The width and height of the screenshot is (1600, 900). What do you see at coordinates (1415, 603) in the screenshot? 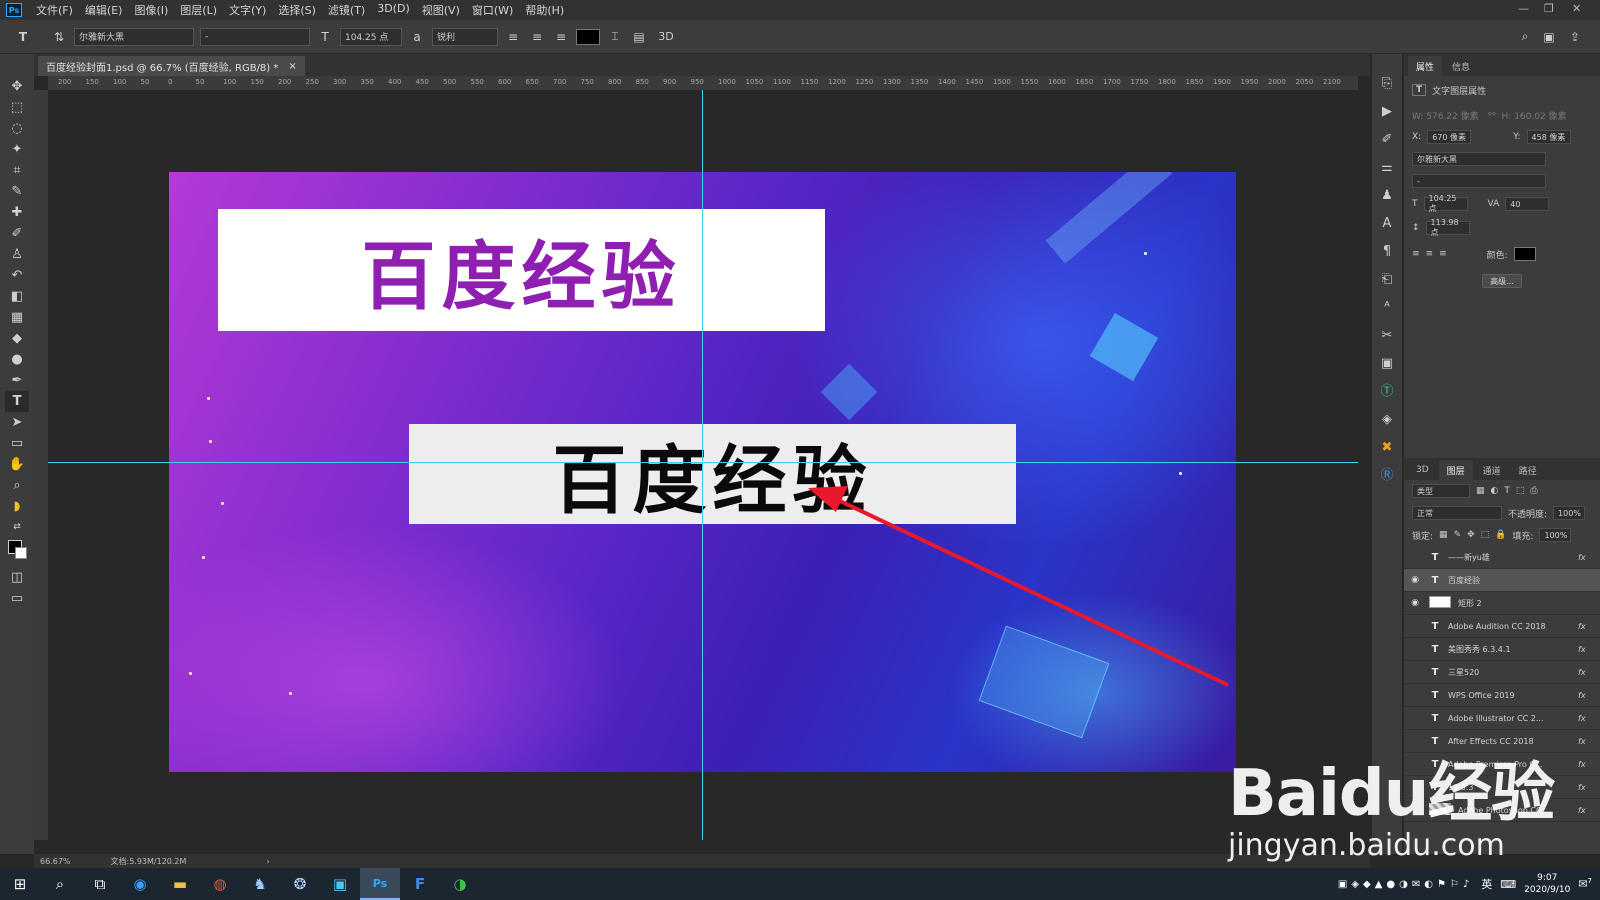
I see `visibility-eye-icon: ◉` at bounding box center [1415, 603].